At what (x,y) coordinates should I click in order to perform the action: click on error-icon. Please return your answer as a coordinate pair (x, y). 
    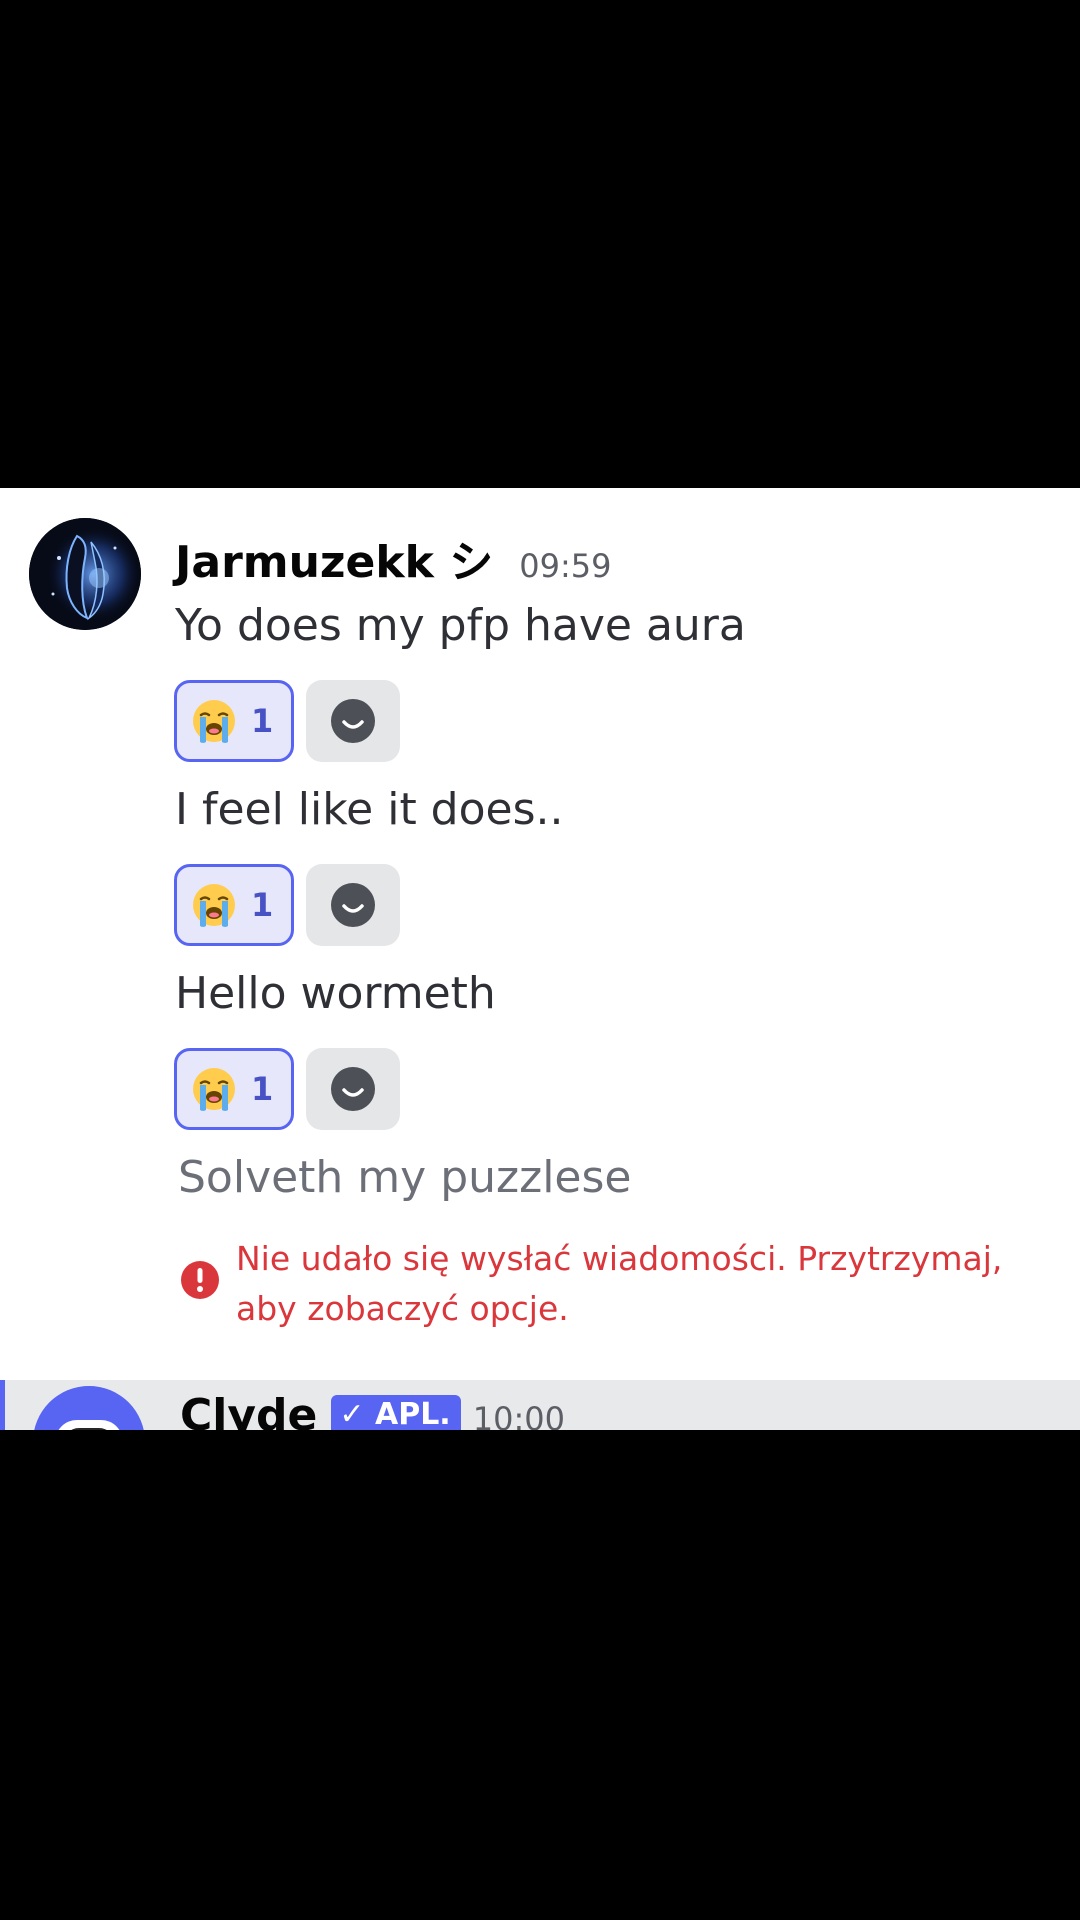
    Looking at the image, I should click on (200, 1280).